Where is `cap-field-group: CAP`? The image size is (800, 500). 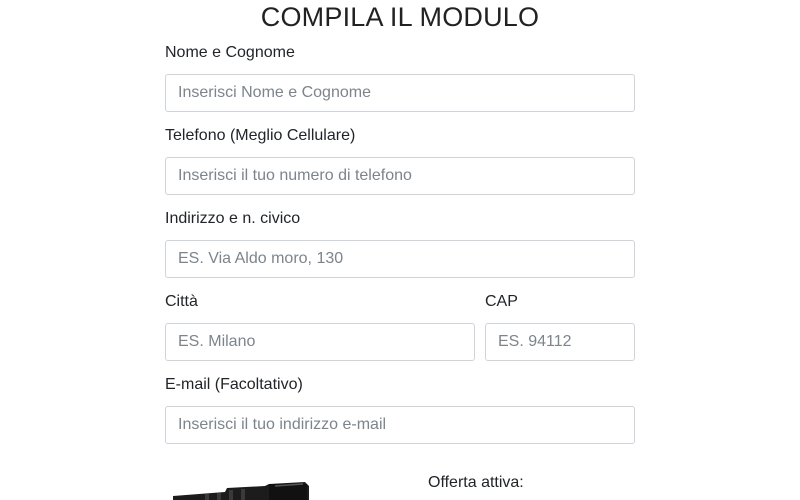 cap-field-group: CAP is located at coordinates (560, 326).